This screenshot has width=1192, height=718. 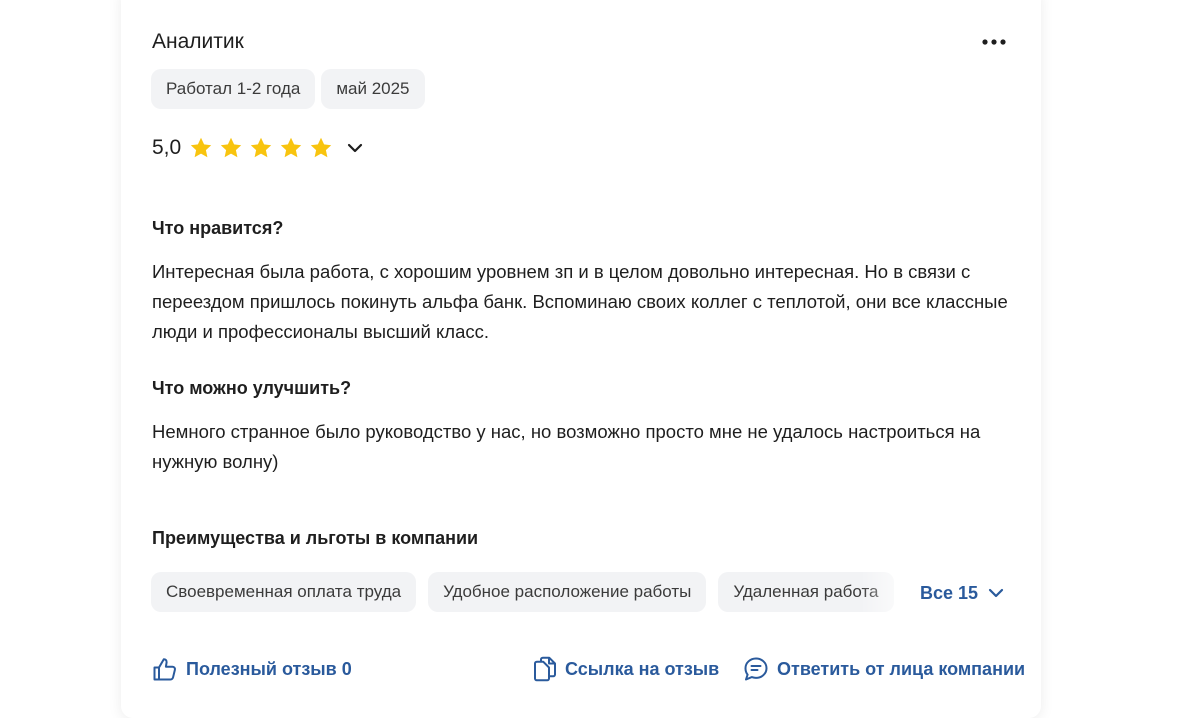 I want to click on benefit-chip: Своевременная оплата труда, so click(x=284, y=592).